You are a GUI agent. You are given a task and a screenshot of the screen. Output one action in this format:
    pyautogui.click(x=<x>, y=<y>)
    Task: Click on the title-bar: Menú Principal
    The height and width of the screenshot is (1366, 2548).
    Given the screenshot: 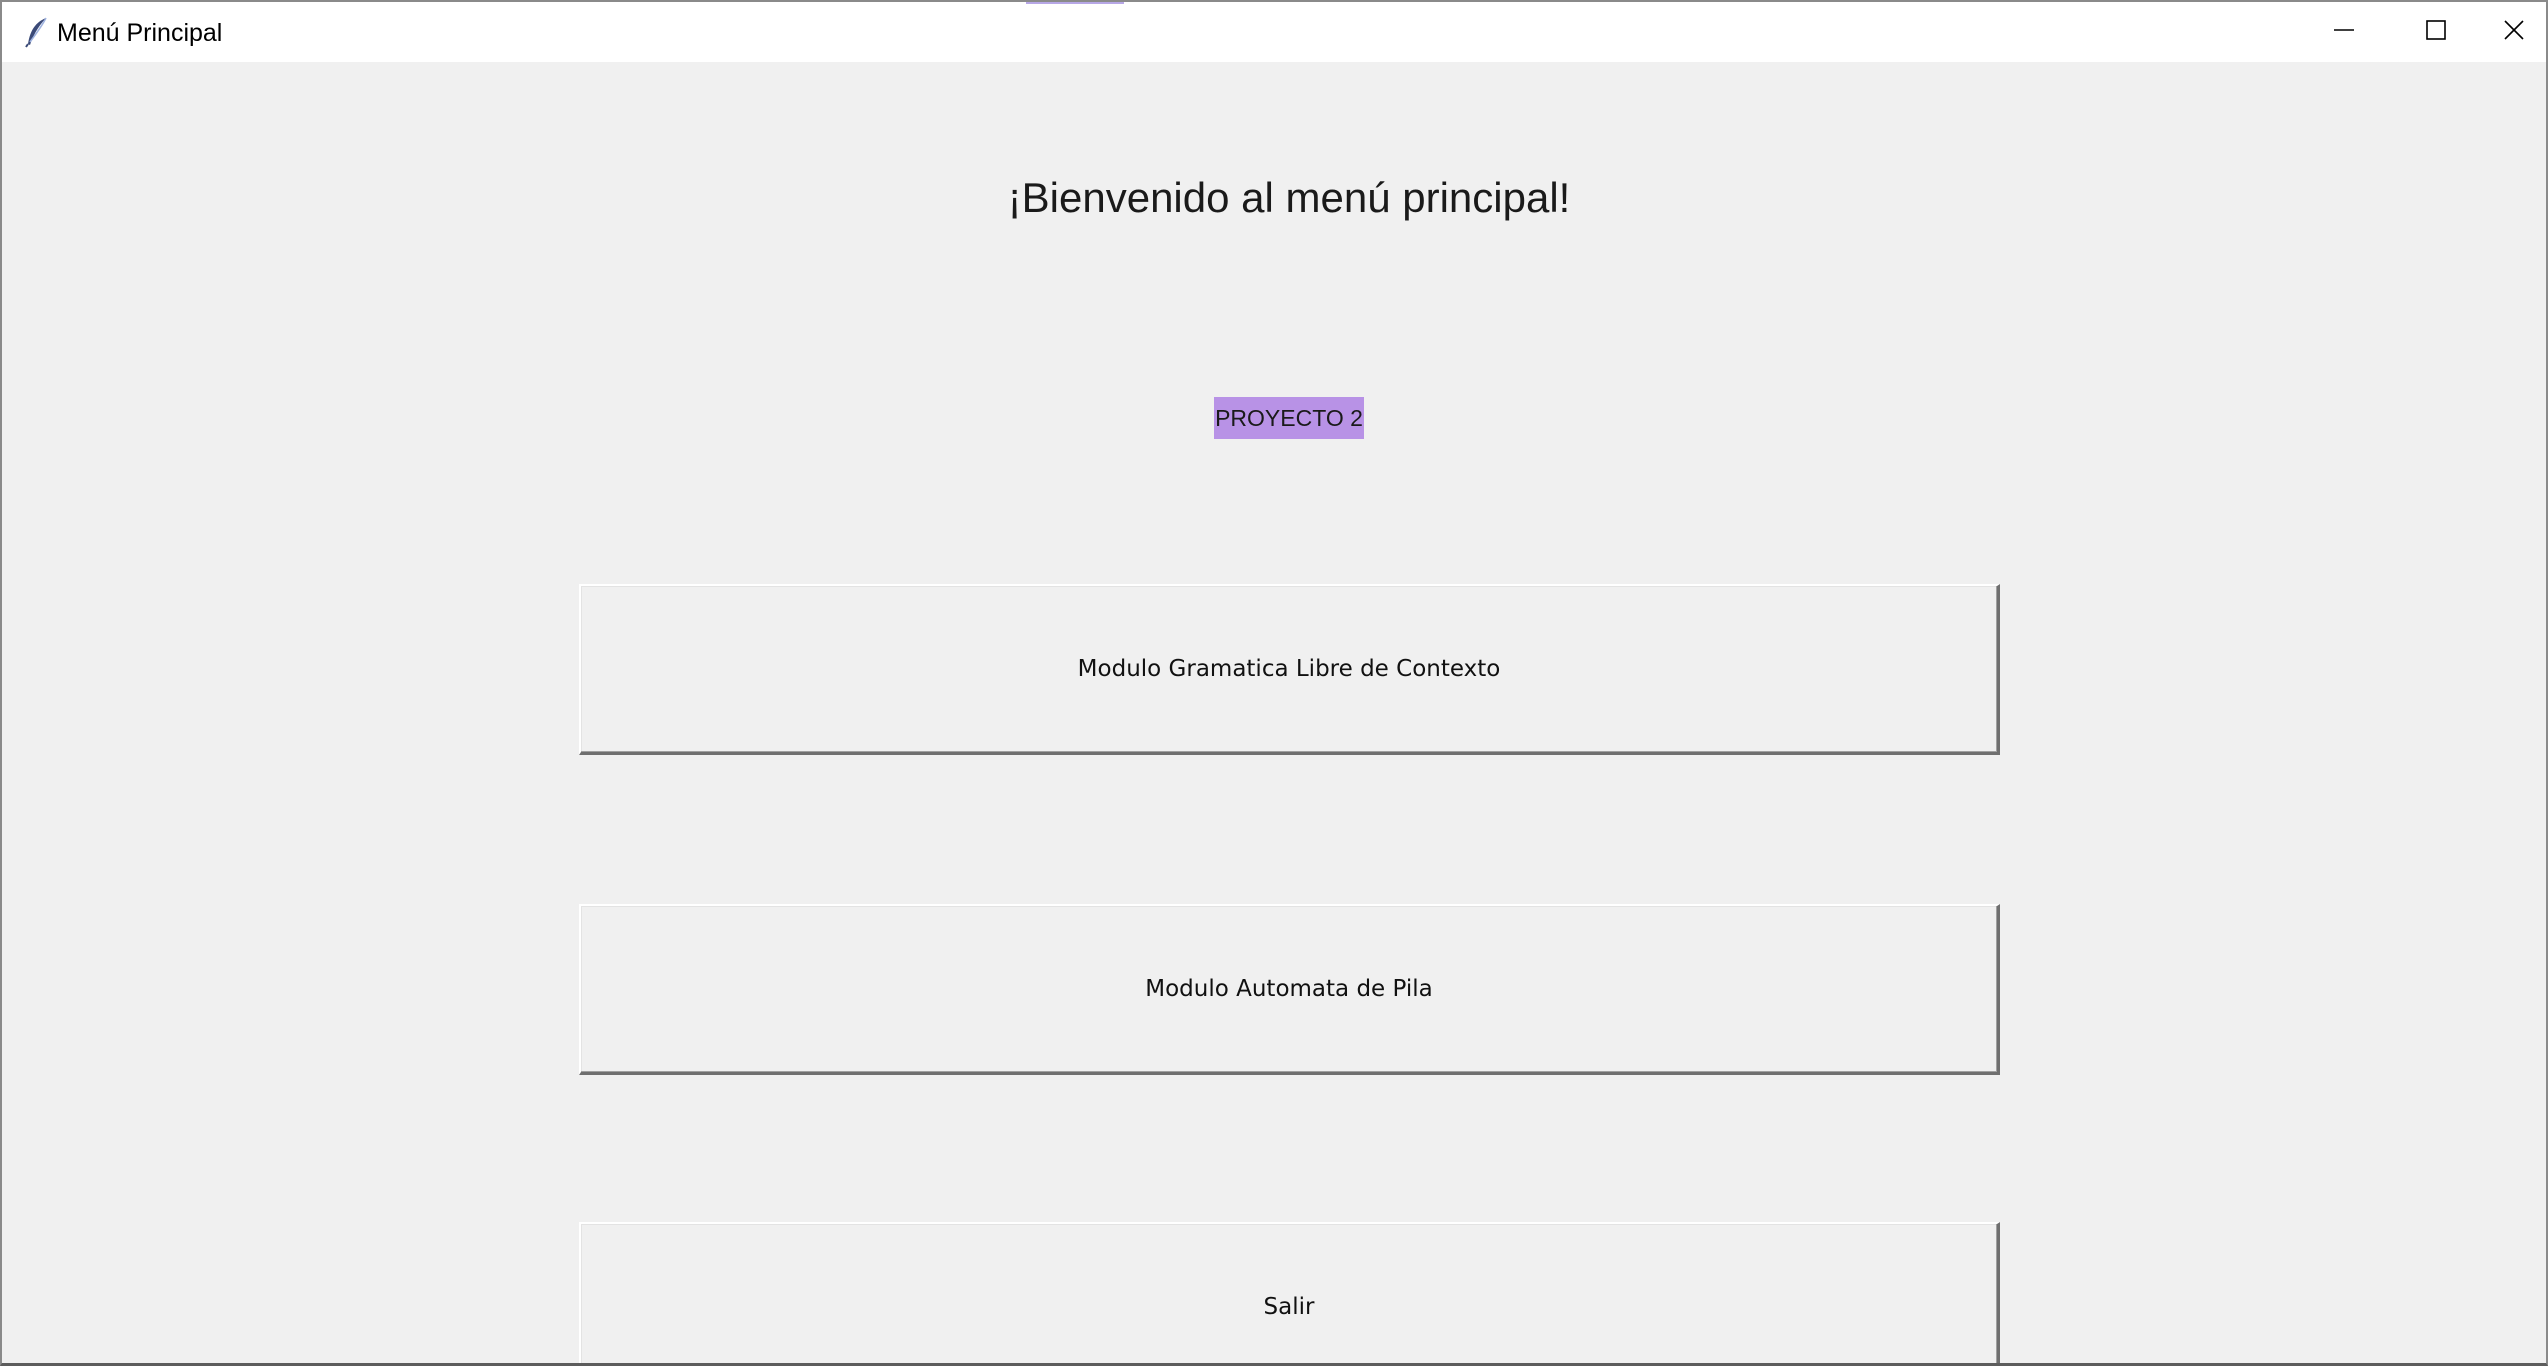 What is the action you would take?
    pyautogui.click(x=1274, y=32)
    